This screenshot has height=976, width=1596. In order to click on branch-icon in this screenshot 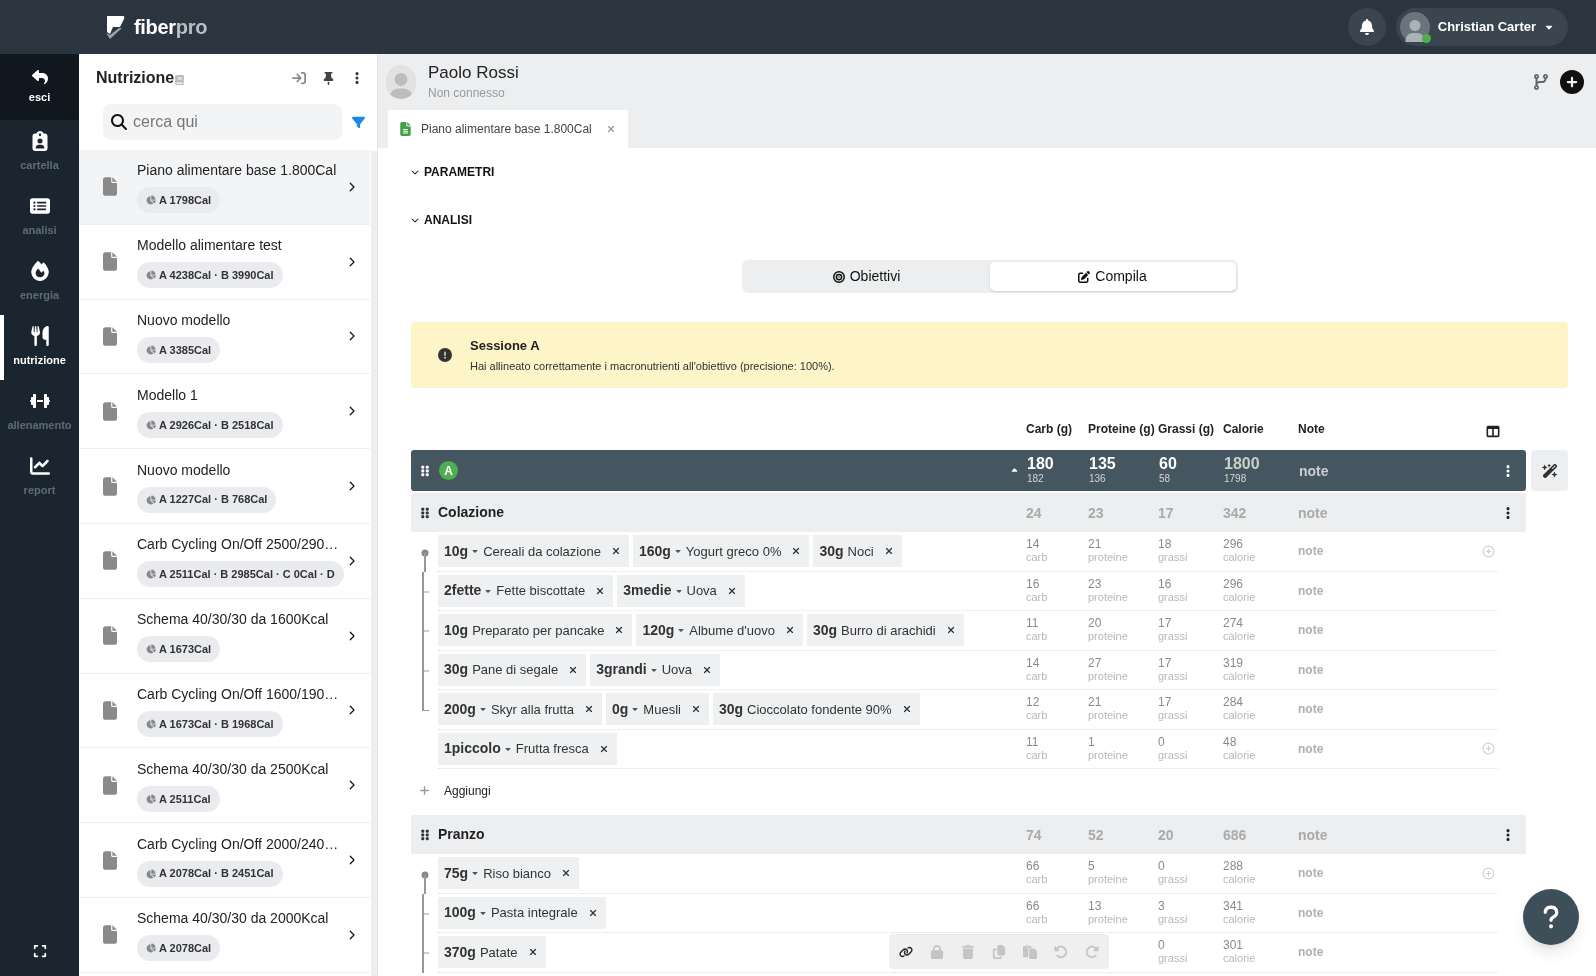, I will do `click(1541, 82)`.